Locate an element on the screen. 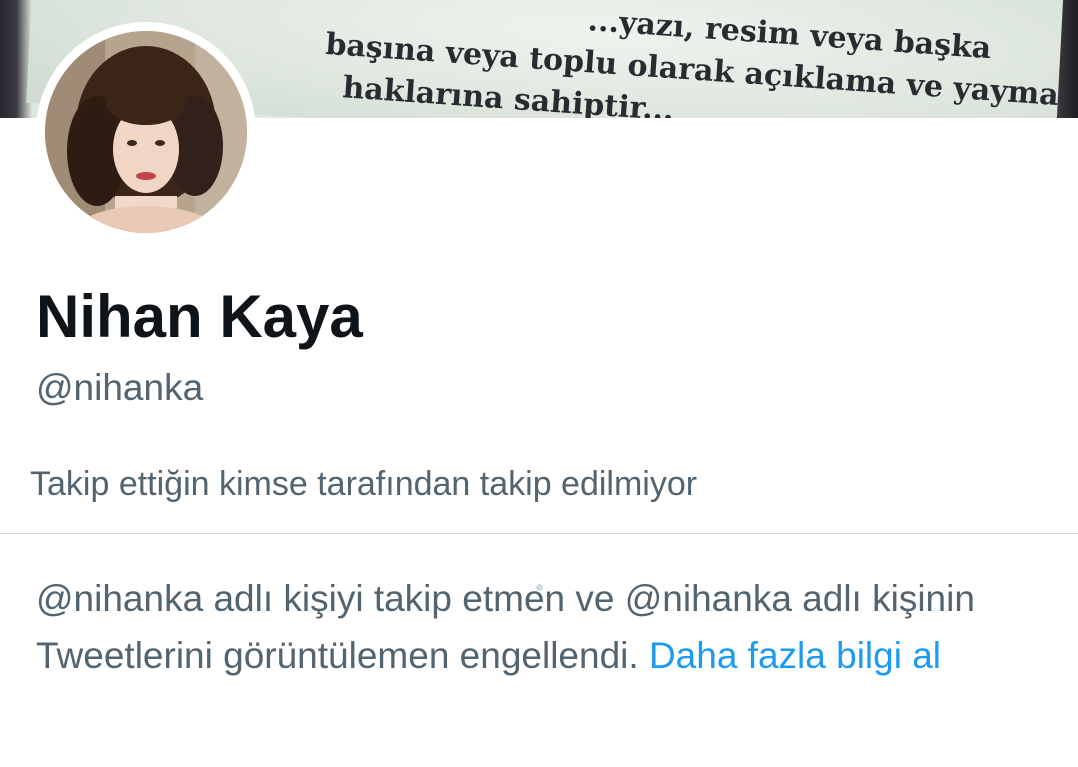 The width and height of the screenshot is (1078, 767). divider is located at coordinates (539, 533).